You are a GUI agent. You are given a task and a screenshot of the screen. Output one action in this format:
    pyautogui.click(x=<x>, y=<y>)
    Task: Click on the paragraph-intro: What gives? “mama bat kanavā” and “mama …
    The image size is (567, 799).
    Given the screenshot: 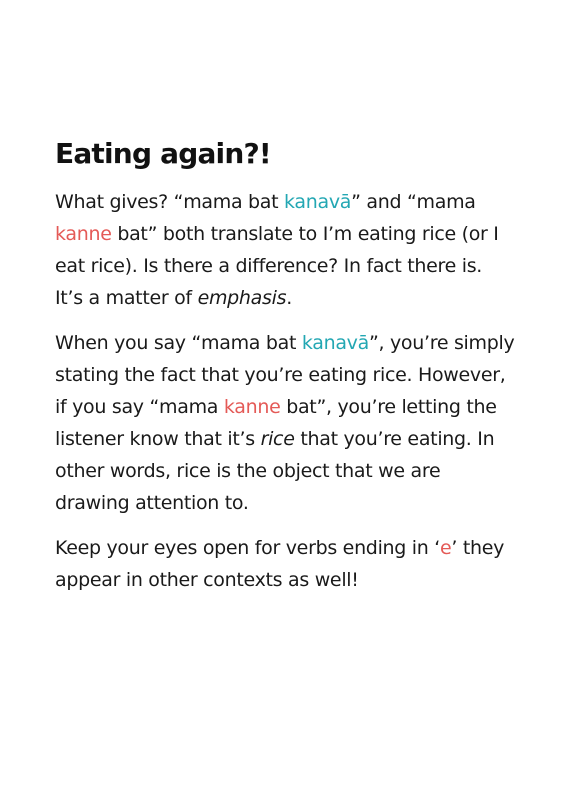 What is the action you would take?
    pyautogui.click(x=285, y=250)
    